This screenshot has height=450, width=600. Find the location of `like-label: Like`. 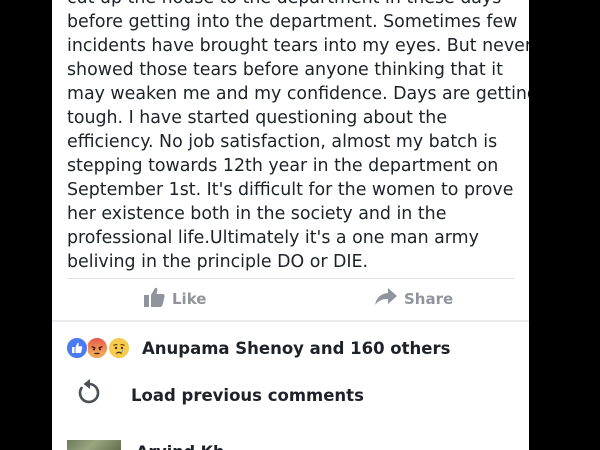

like-label: Like is located at coordinates (189, 299).